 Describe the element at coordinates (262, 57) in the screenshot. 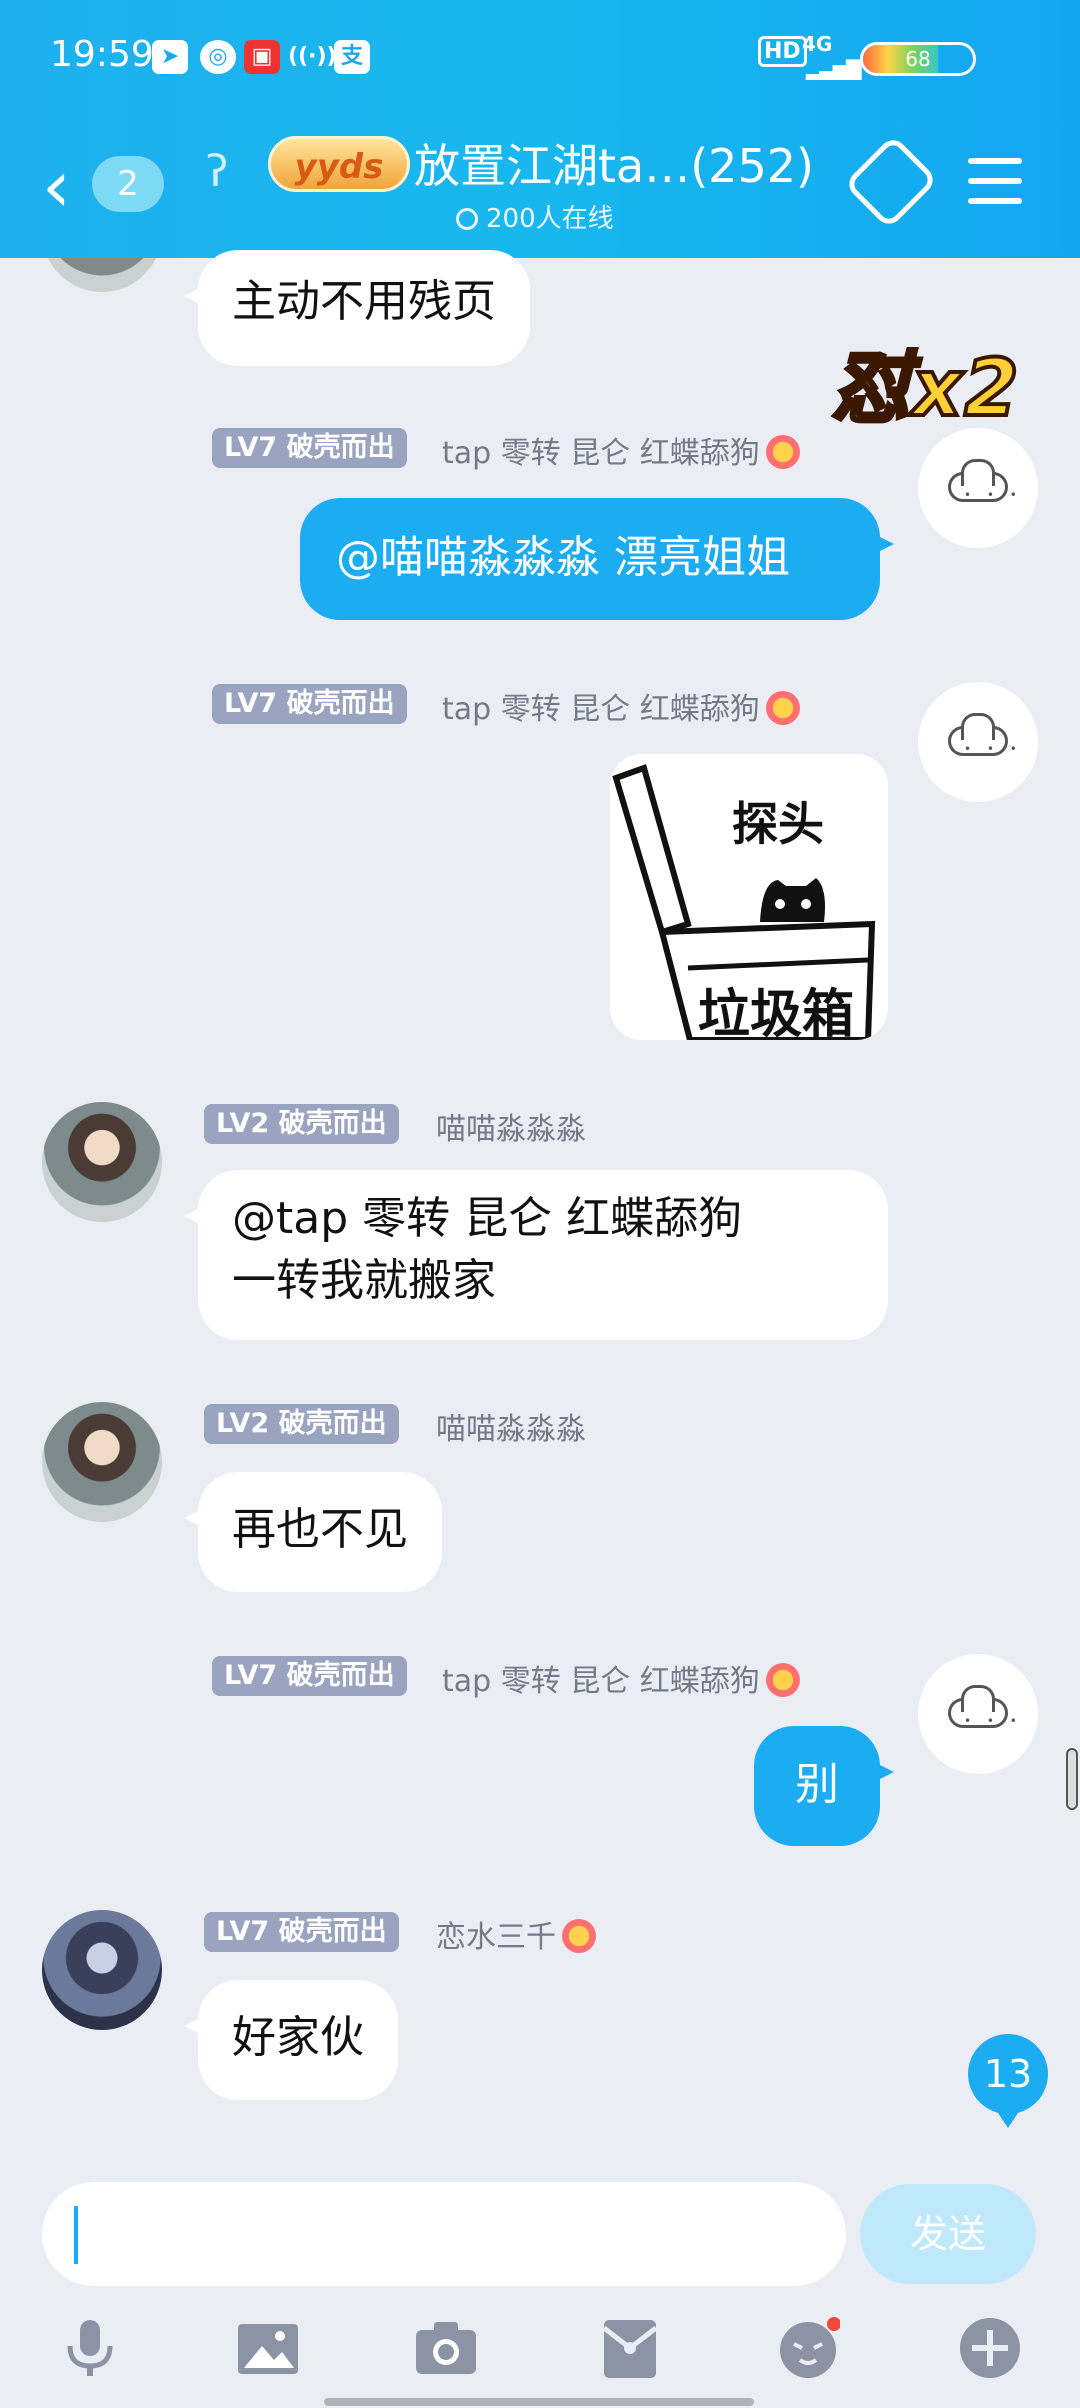

I see `tv-app-icon: ▣` at that location.